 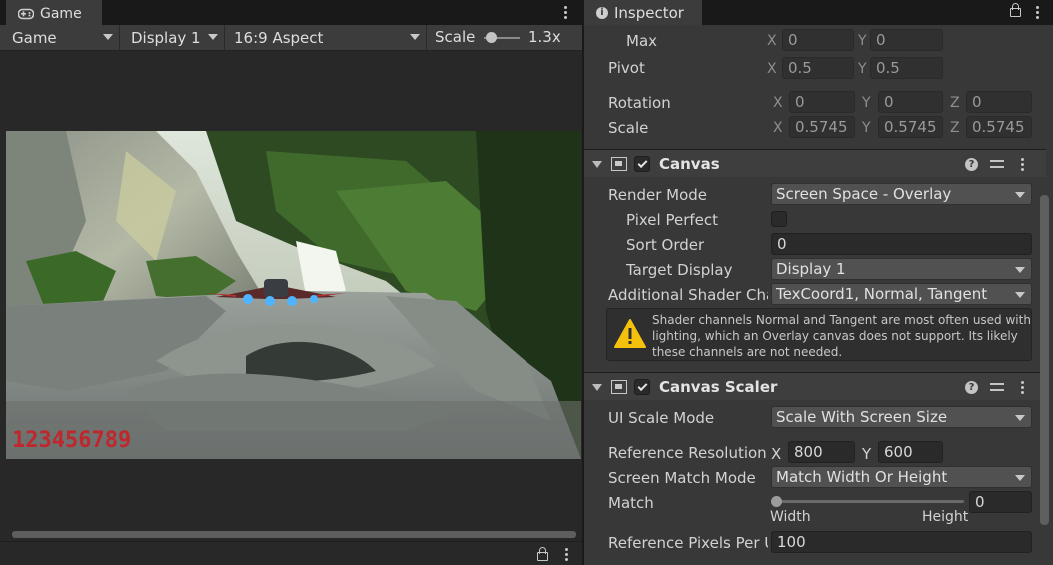 I want to click on inspector-lock-icon, so click(x=1015, y=10).